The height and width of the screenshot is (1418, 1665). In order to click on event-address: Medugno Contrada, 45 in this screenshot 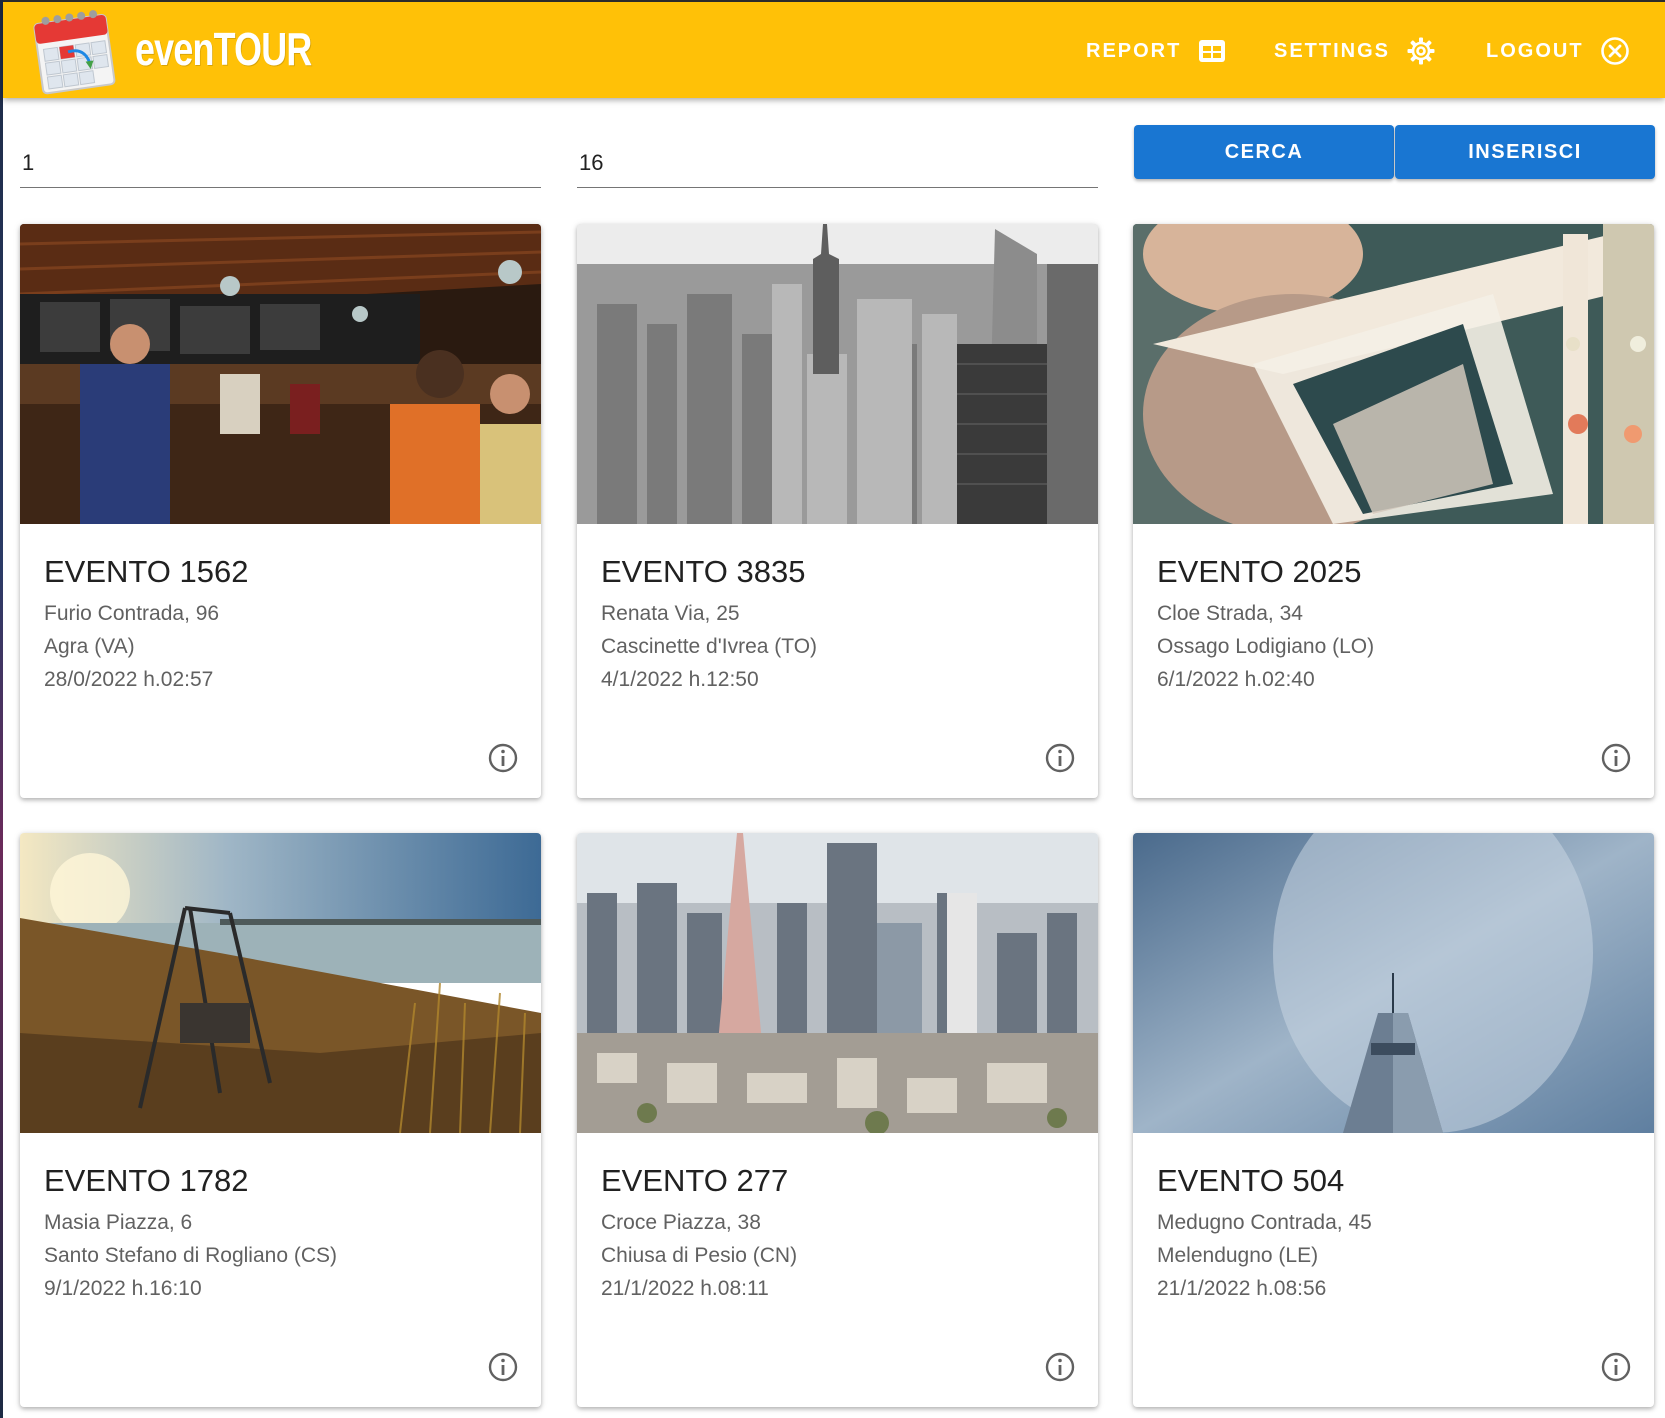, I will do `click(1264, 1222)`.